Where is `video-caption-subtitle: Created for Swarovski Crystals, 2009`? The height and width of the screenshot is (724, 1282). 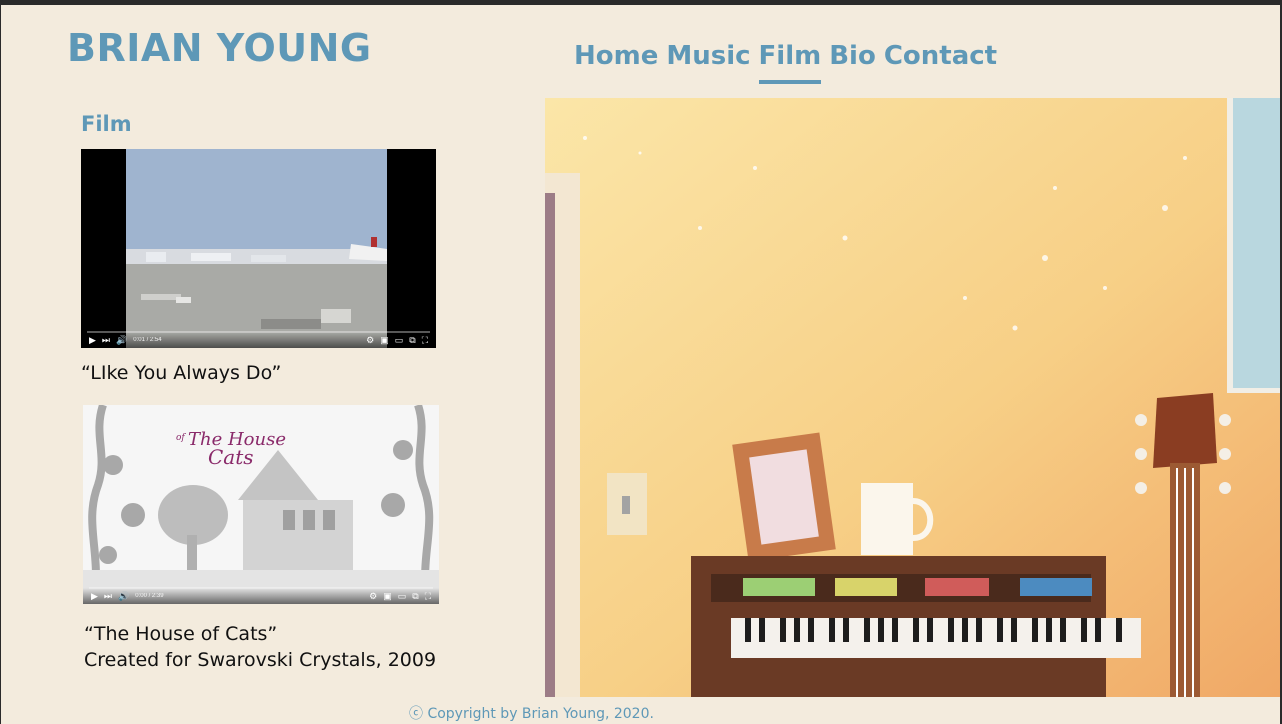 video-caption-subtitle: Created for Swarovski Crystals, 2009 is located at coordinates (260, 660).